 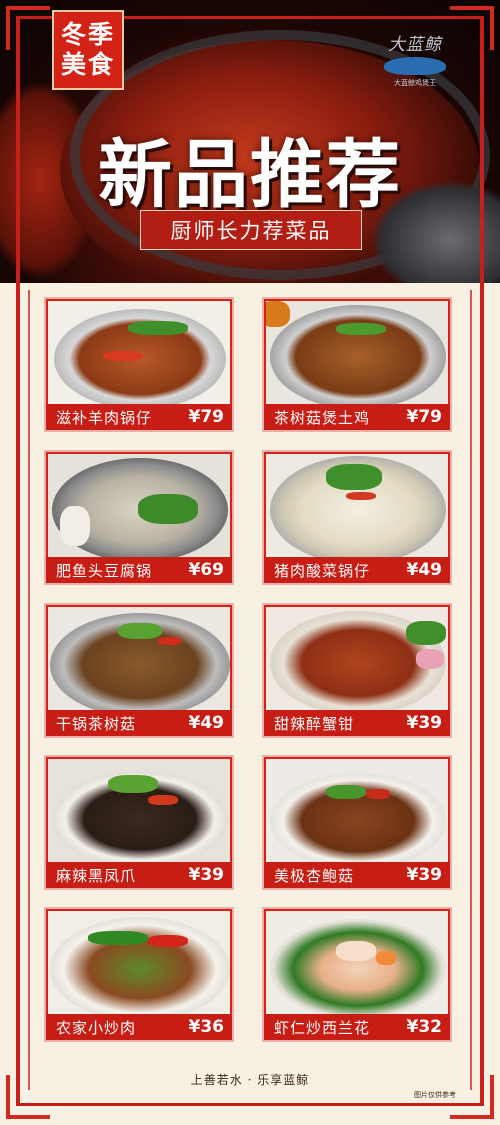 I want to click on dish-name: 农家小炒肉, so click(x=96, y=1027).